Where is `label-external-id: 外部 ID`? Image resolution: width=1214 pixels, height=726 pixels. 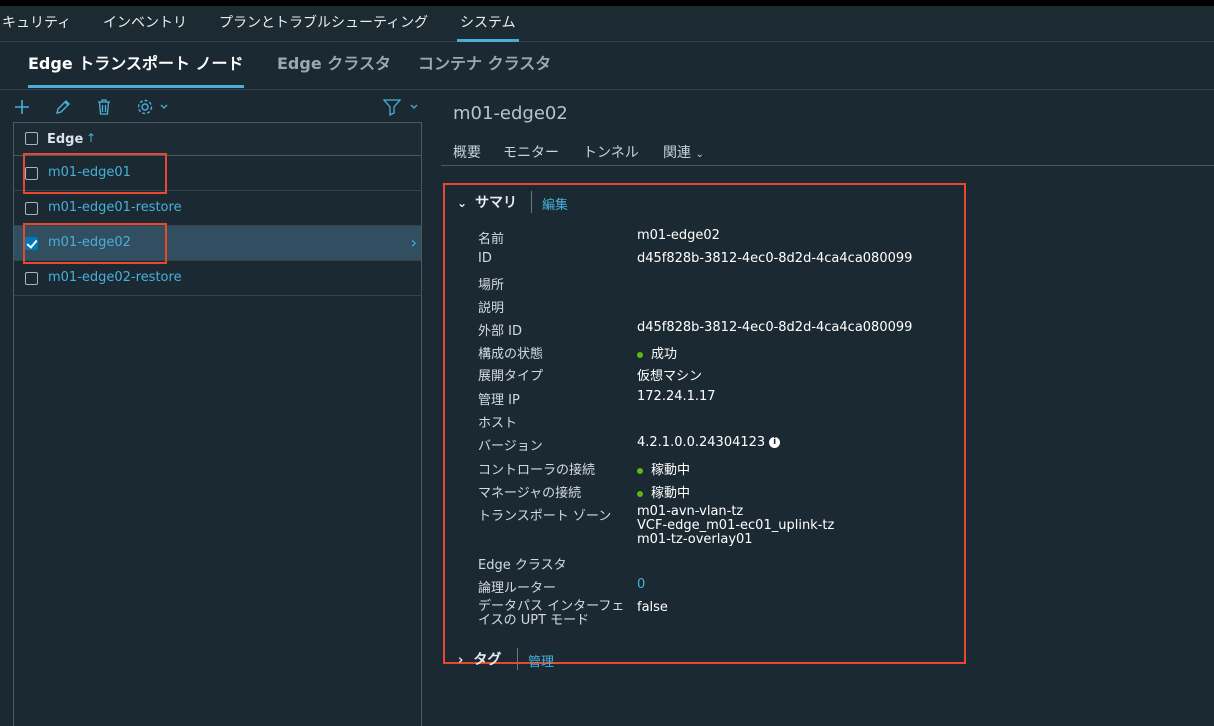
label-external-id: 外部 ID is located at coordinates (500, 331).